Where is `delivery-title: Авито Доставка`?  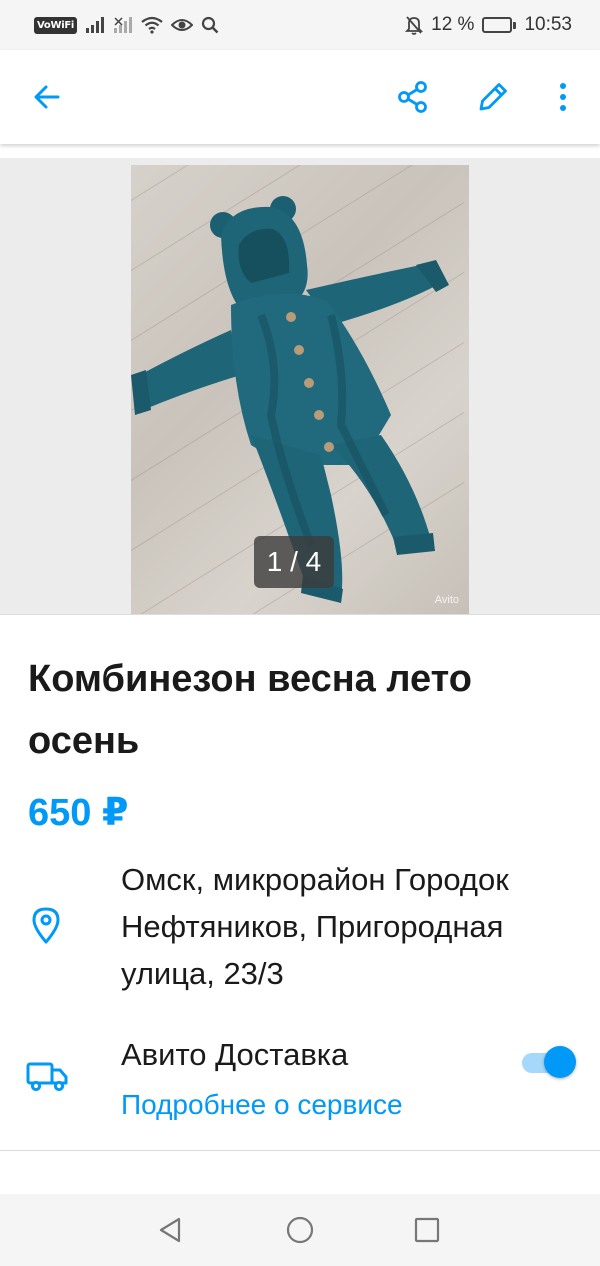 delivery-title: Авито Доставка is located at coordinates (235, 1054).